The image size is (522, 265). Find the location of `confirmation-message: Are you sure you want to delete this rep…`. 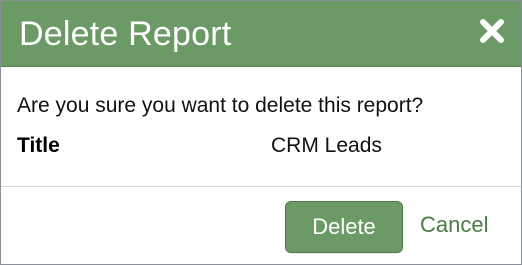

confirmation-message: Are you sure you want to delete this rep… is located at coordinates (220, 105).